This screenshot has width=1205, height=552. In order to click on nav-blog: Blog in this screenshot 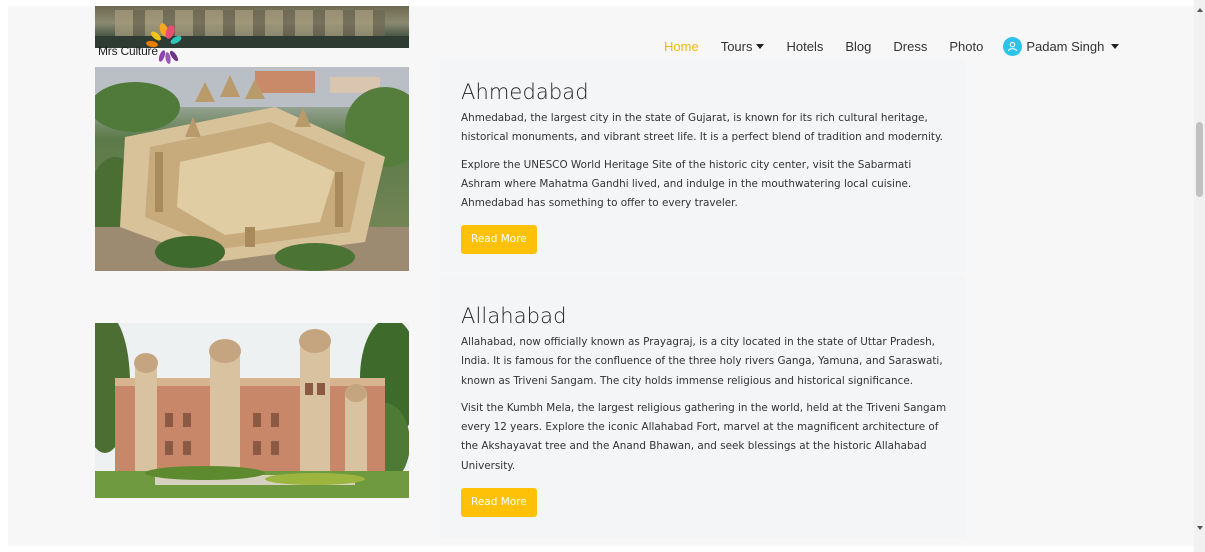, I will do `click(858, 46)`.